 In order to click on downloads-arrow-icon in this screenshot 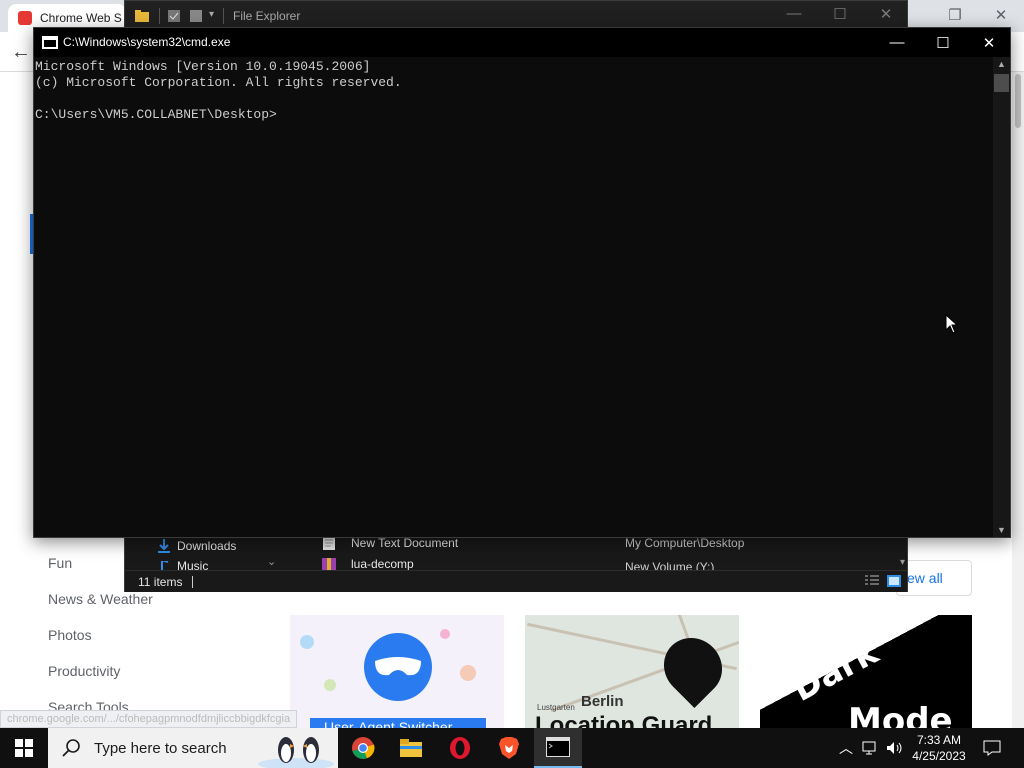, I will do `click(164, 546)`.